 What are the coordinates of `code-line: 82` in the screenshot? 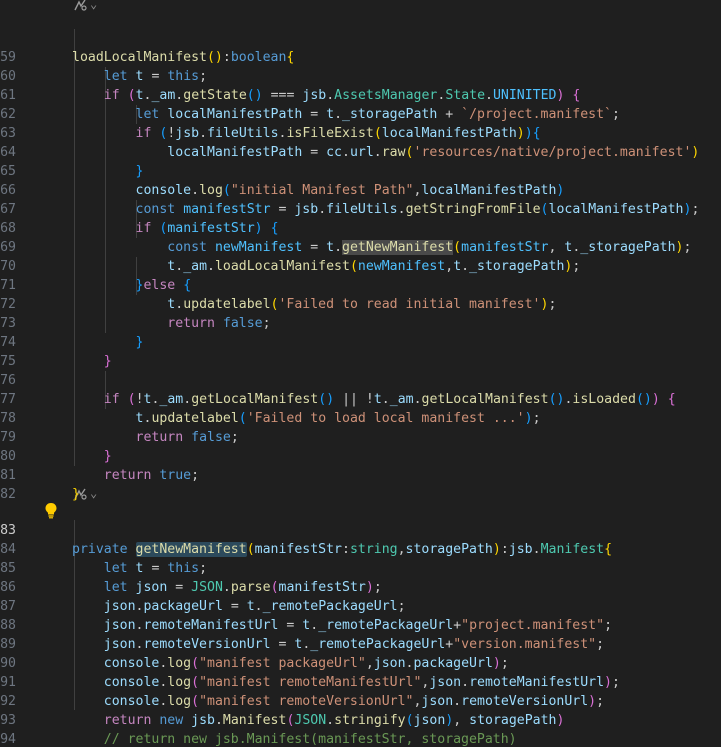 It's located at (360, 484).